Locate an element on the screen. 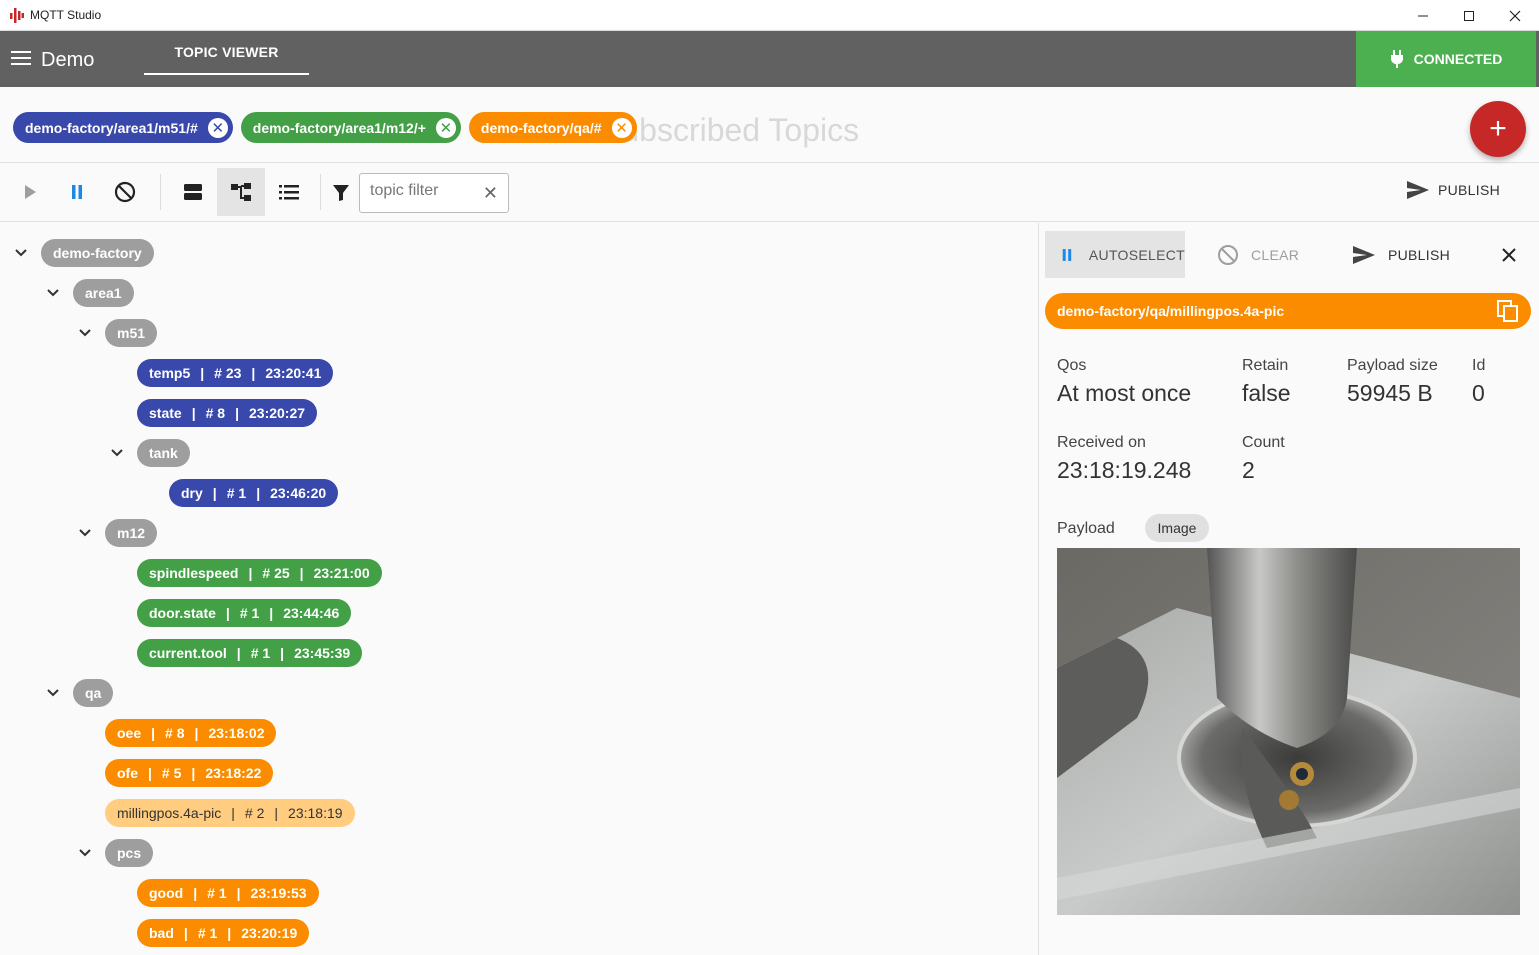 Image resolution: width=1539 pixels, height=955 pixels. qos-field: Qos At most once is located at coordinates (1124, 382).